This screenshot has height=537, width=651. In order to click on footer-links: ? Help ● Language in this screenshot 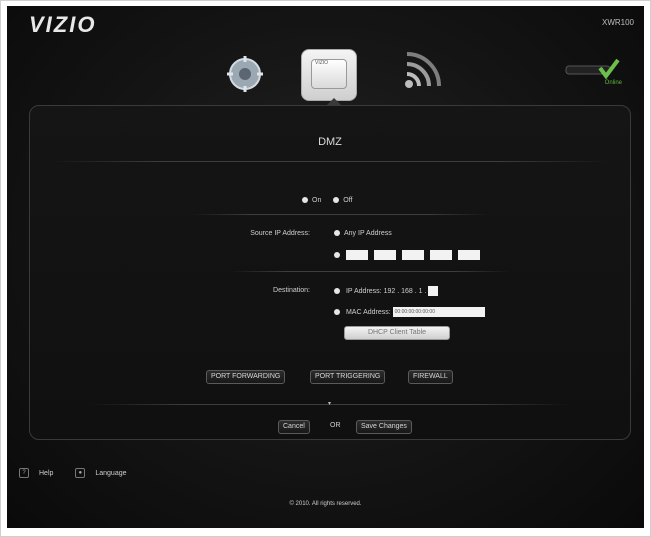, I will do `click(83, 473)`.